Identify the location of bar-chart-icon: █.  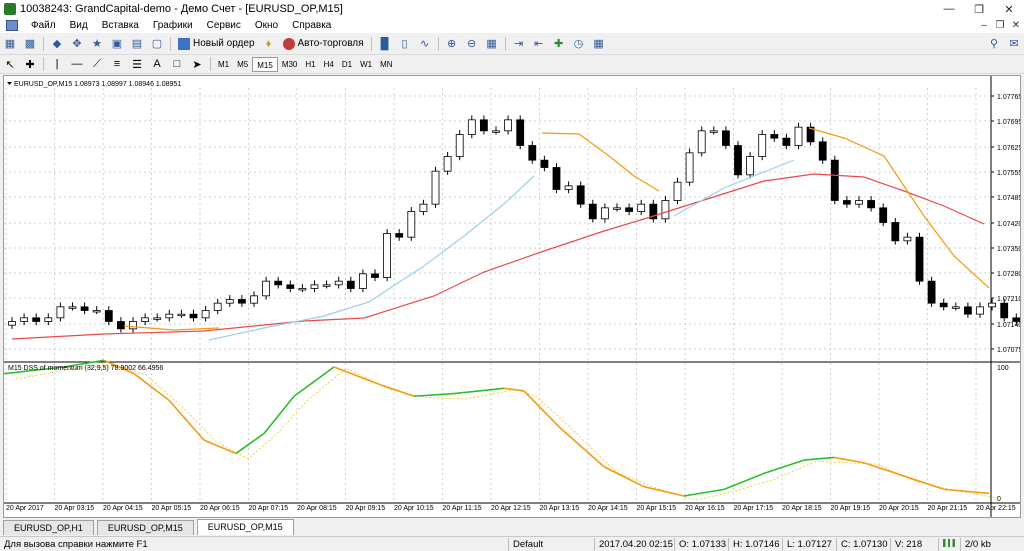
(385, 44).